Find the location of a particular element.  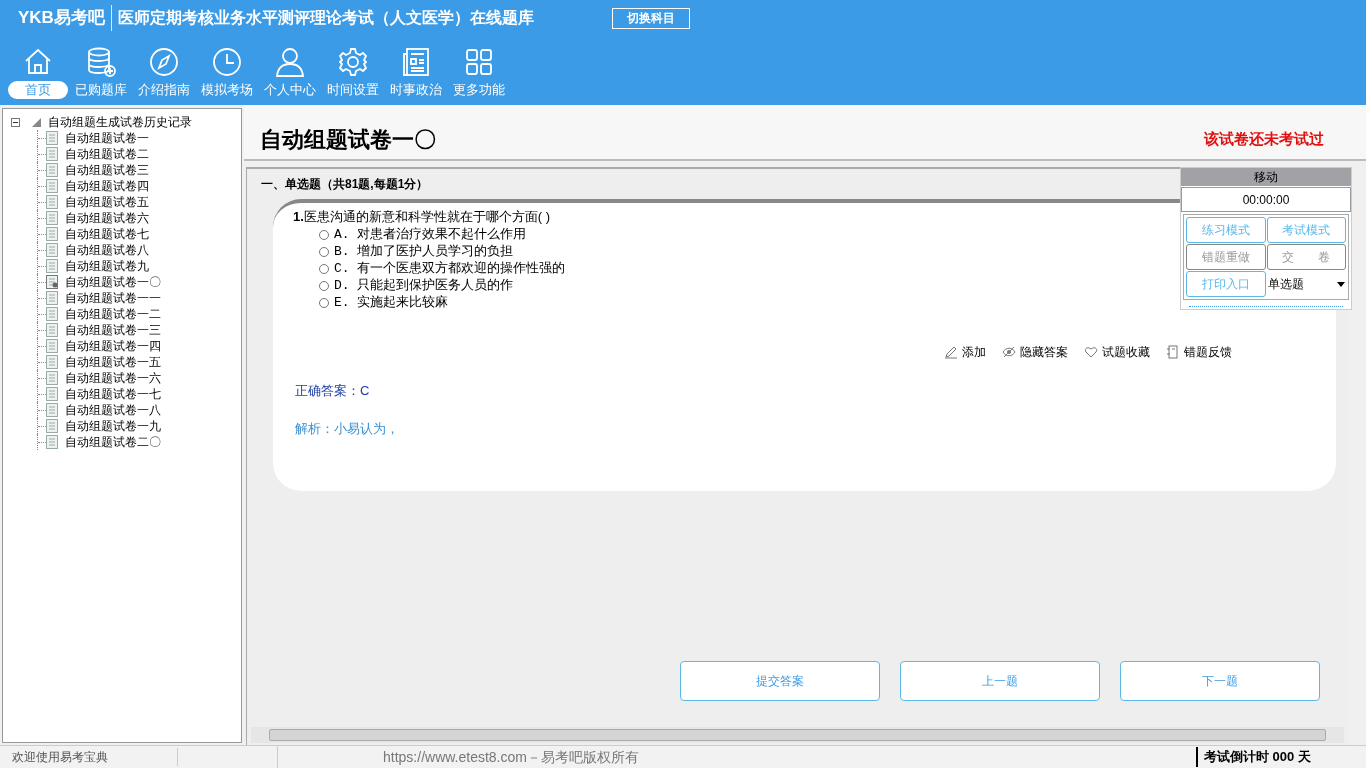

exam-status: 该试卷还未考试过 is located at coordinates (1264, 138).